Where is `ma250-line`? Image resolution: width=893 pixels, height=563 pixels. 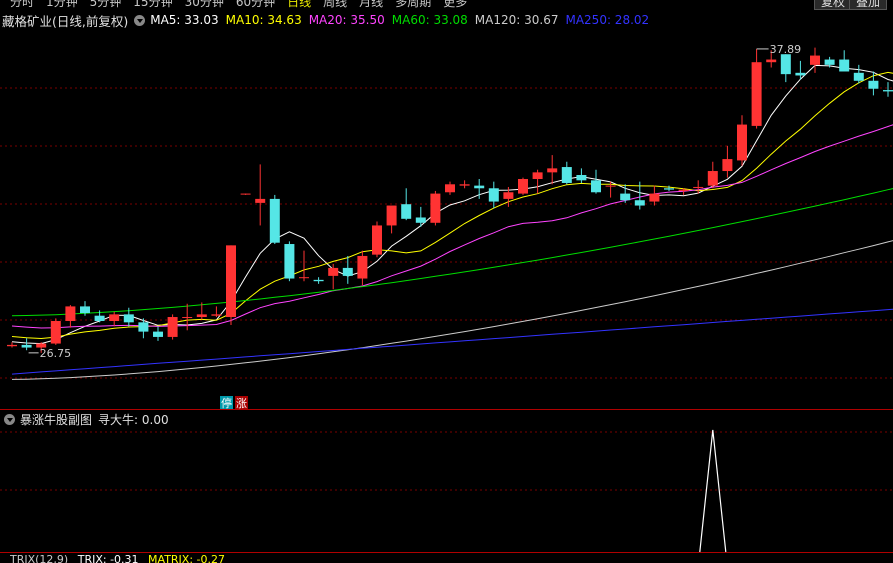
ma250-line is located at coordinates (452, 341).